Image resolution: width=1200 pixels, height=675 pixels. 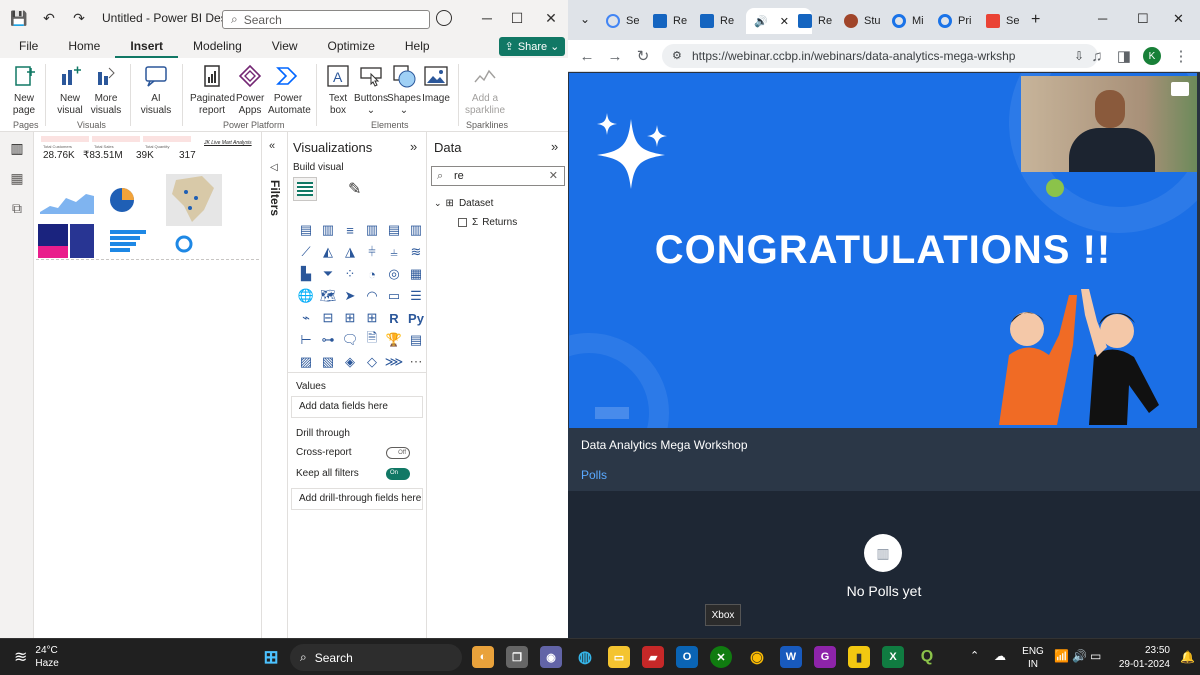 What do you see at coordinates (328, 296) in the screenshot?
I see `filled-map-icon: 🗺` at bounding box center [328, 296].